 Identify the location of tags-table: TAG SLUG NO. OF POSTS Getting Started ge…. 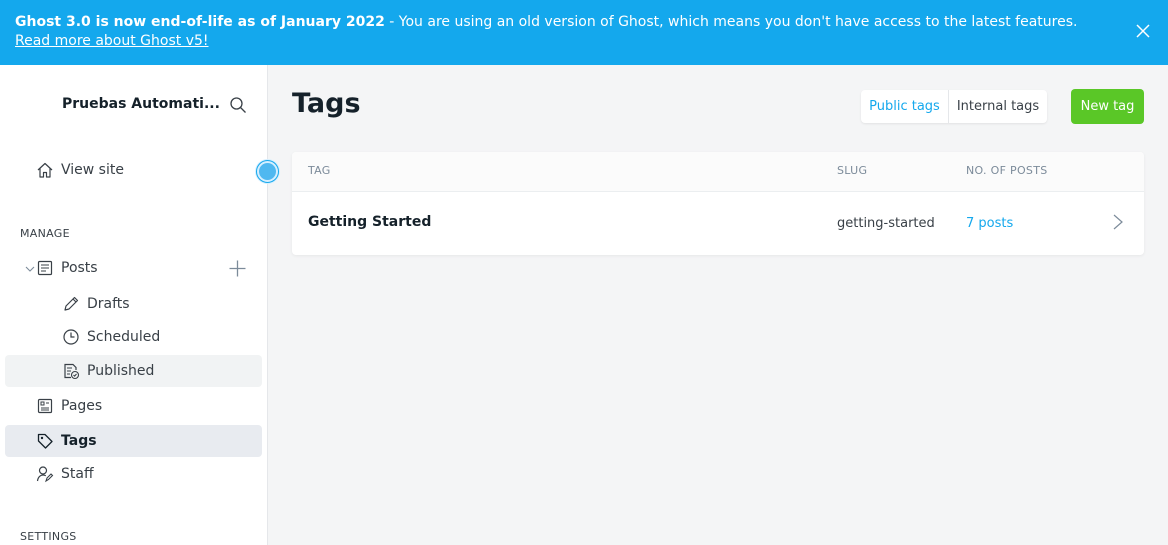
(718, 203).